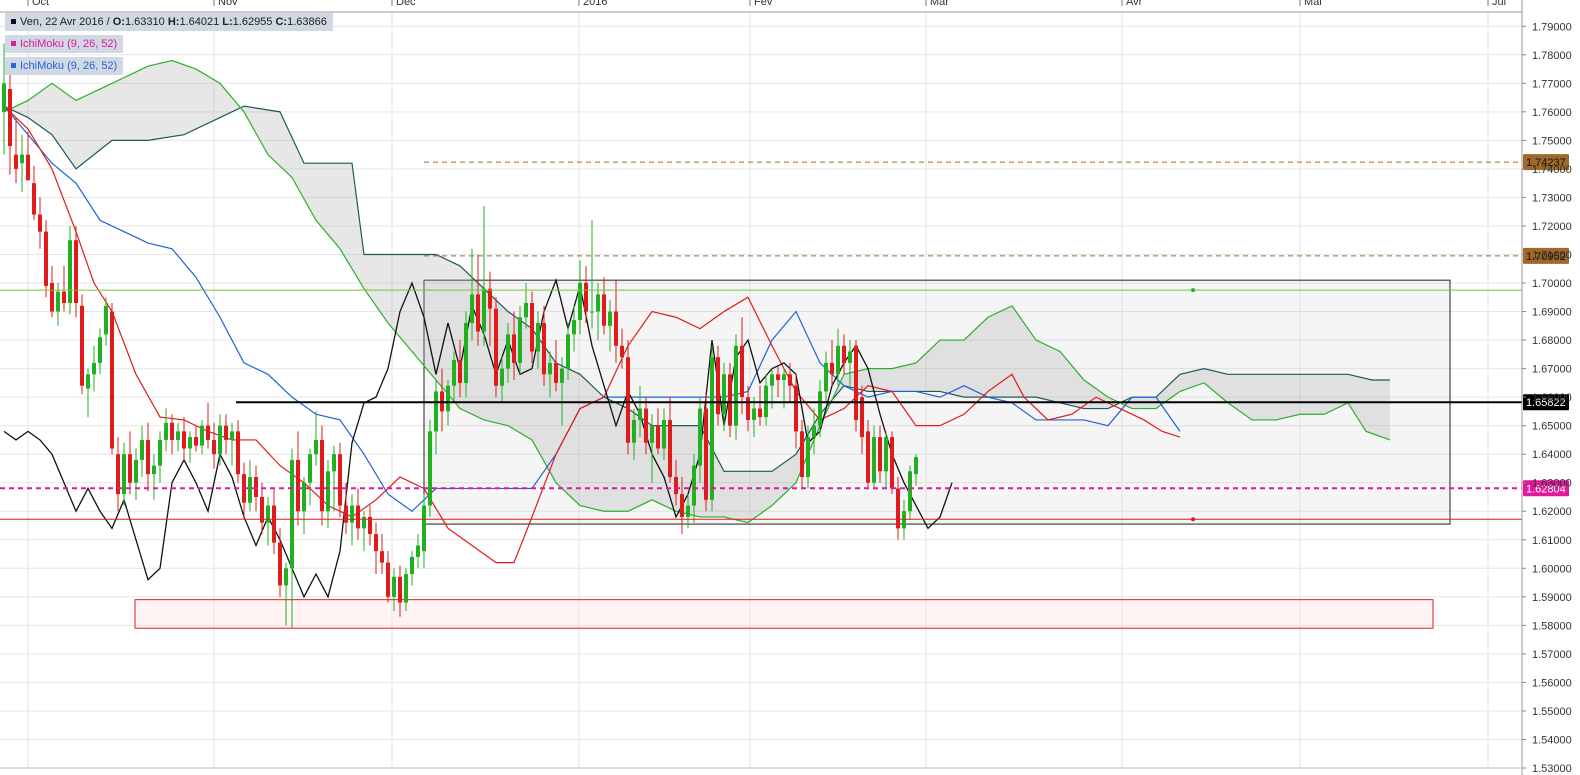  Describe the element at coordinates (784, 614) in the screenshot. I see `support-zone` at that location.